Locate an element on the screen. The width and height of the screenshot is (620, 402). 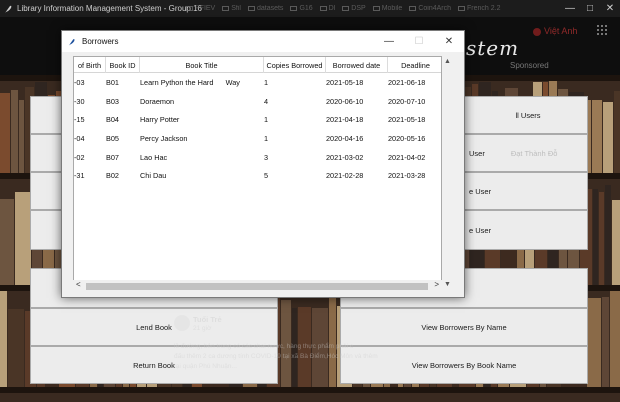
user-button-3: e User is located at coordinates (526, 191).